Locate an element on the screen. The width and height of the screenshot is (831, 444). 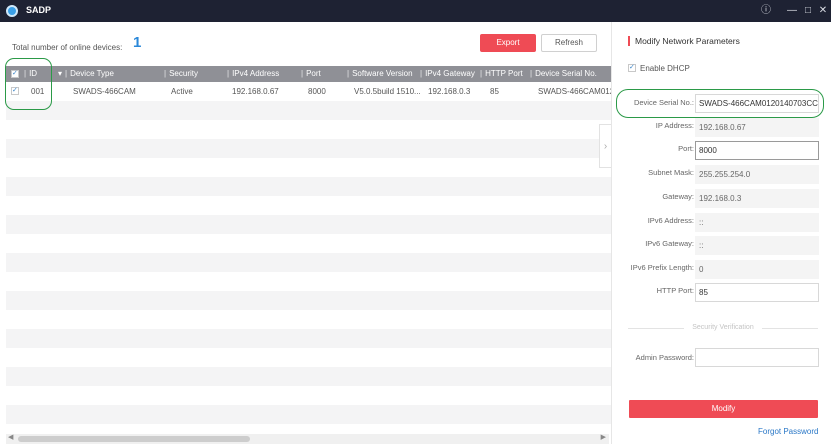
ipv6-address-field: :: is located at coordinates (757, 222).